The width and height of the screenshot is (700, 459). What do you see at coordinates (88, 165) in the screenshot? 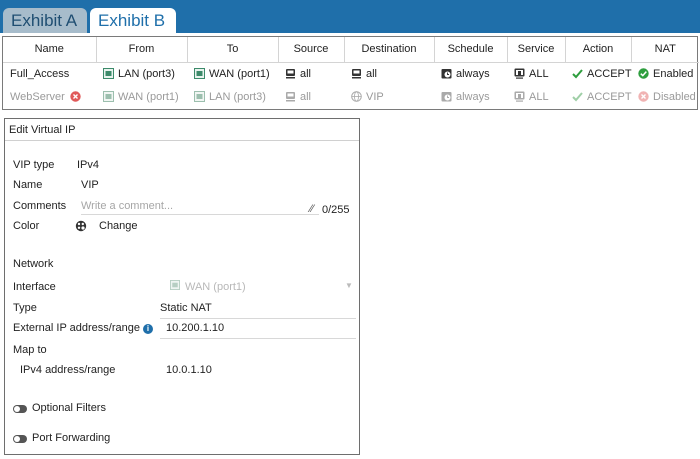
I see `vip-type-value: IPv4` at bounding box center [88, 165].